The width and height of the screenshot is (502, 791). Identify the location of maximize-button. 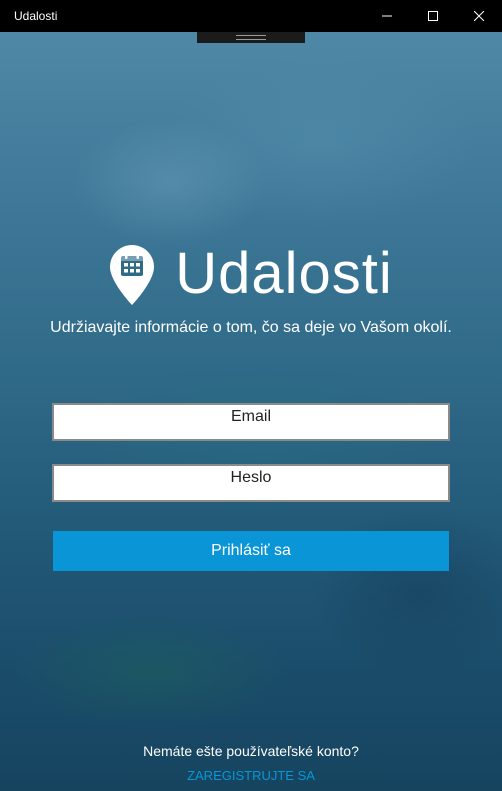
(433, 16).